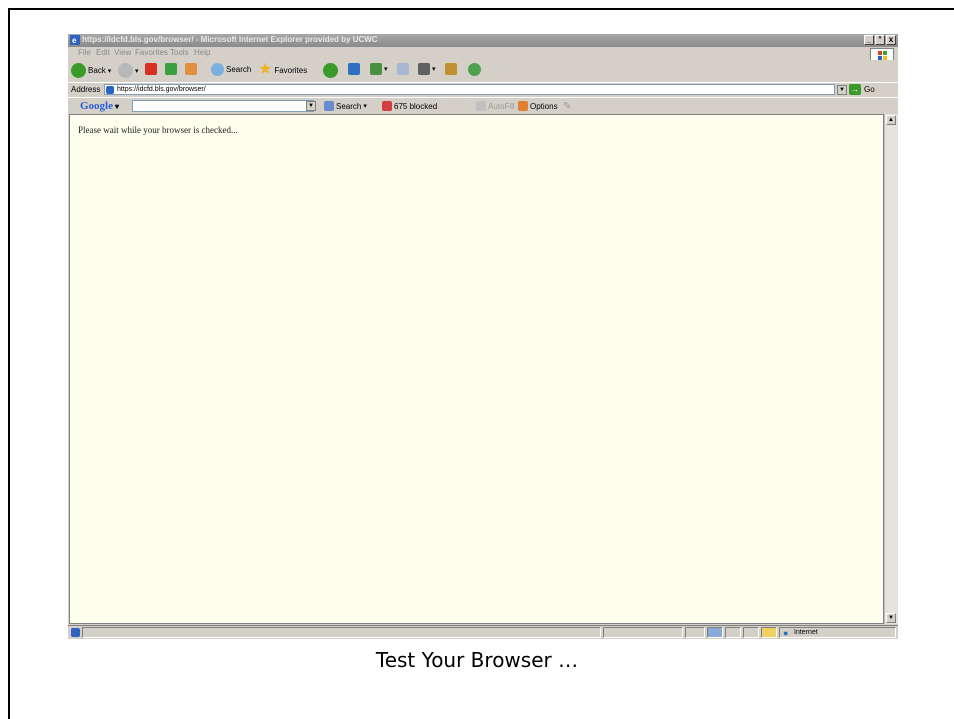 This screenshot has width=954, height=719. I want to click on lock-icon, so click(769, 632).